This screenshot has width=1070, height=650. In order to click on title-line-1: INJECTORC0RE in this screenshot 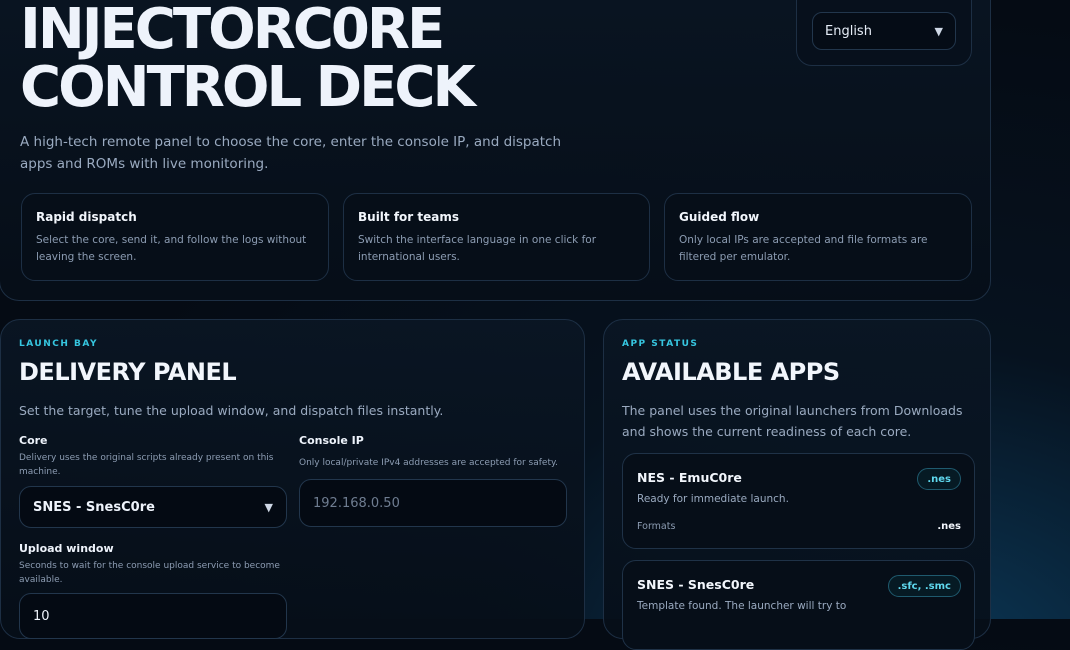, I will do `click(232, 31)`.